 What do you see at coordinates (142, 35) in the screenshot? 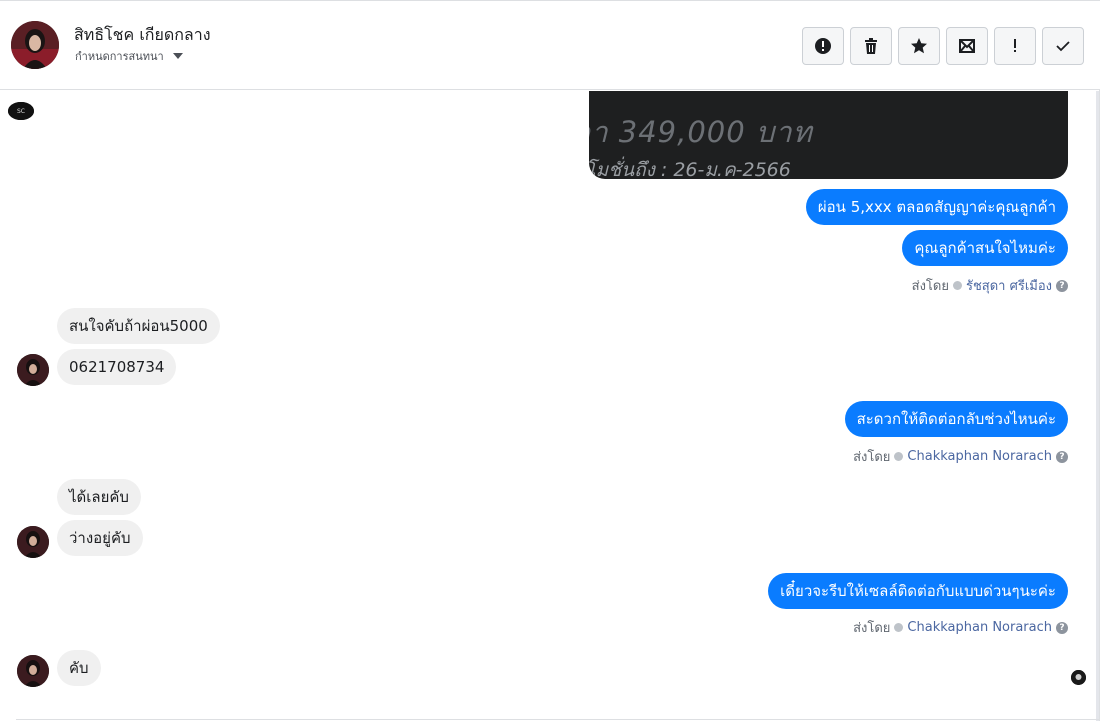
I see `contact-name: สิทธิโชค เกียดกลาง` at bounding box center [142, 35].